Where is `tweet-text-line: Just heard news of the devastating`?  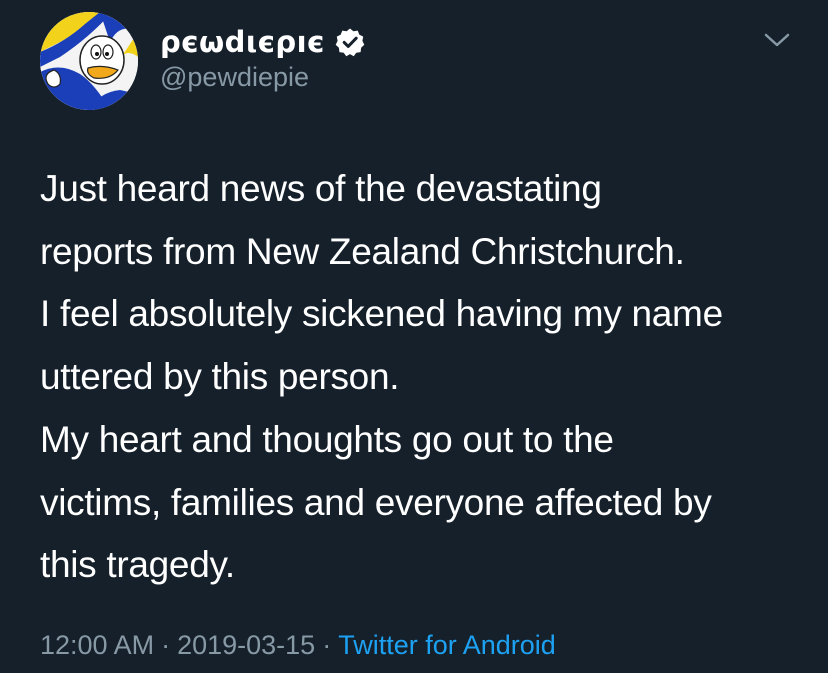
tweet-text-line: Just heard news of the devastating is located at coordinates (321, 188).